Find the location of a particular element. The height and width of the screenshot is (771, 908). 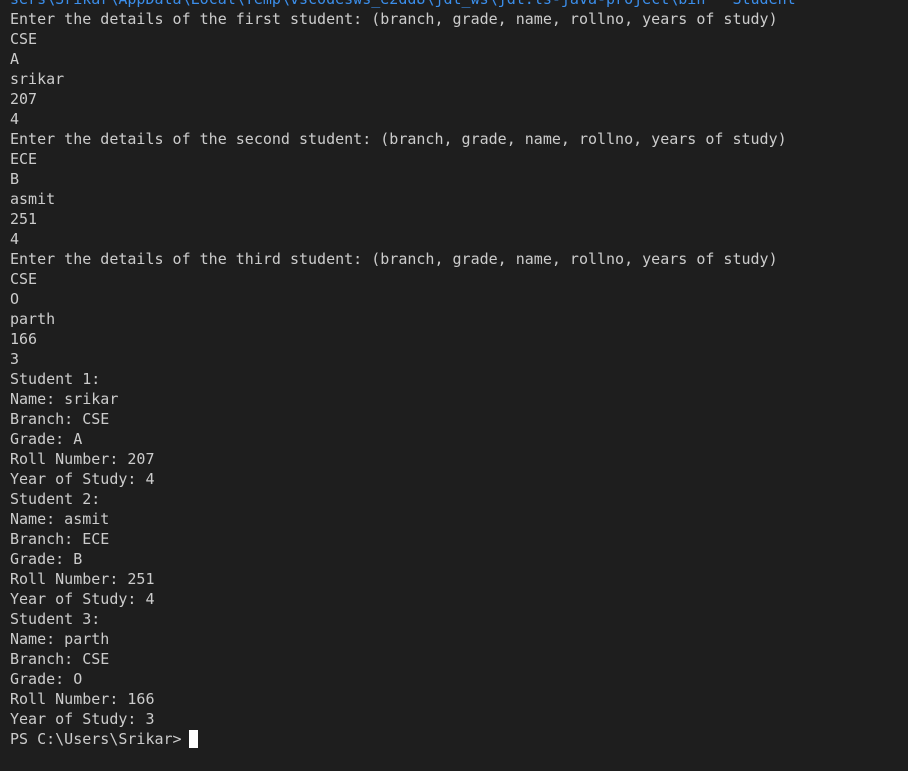

terminal-line: ECE is located at coordinates (24, 159).